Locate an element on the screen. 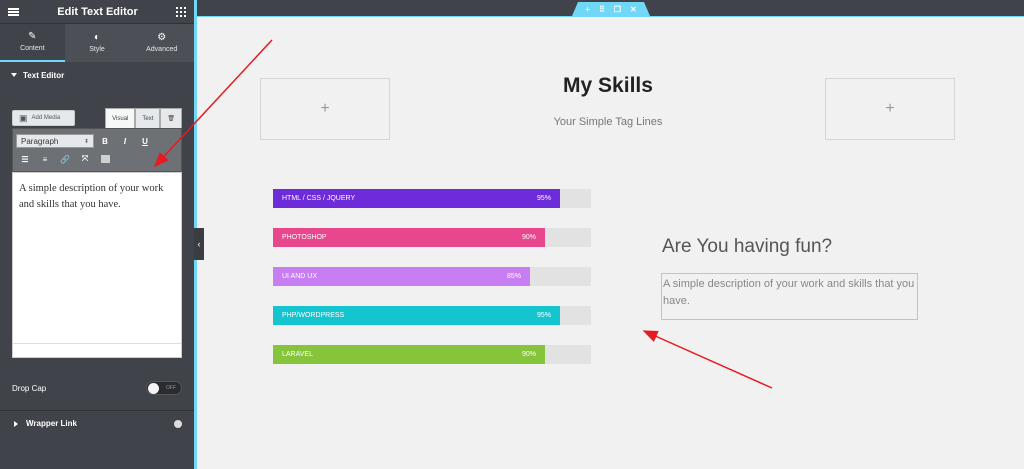 This screenshot has height=469, width=1024. bold-button: B is located at coordinates (105, 141).